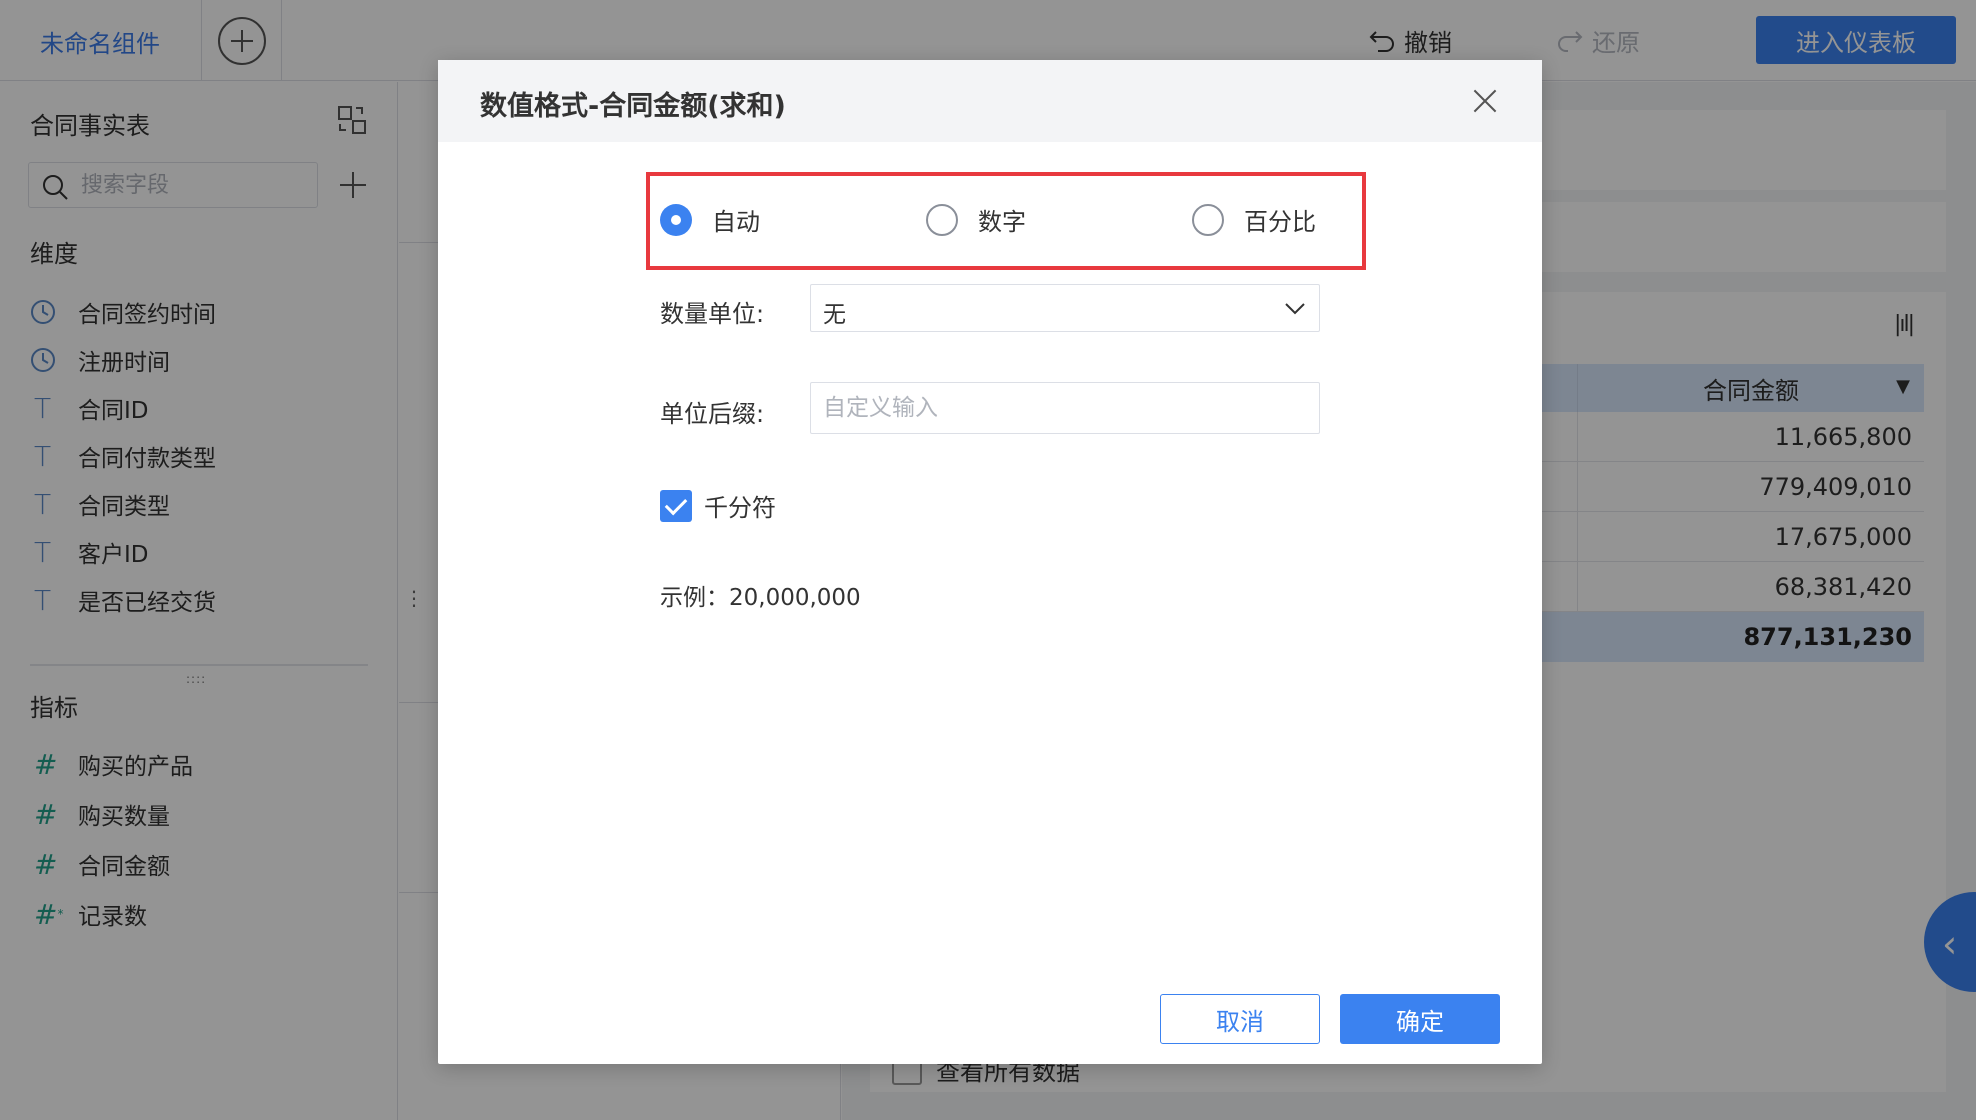 The height and width of the screenshot is (1120, 1976). What do you see at coordinates (710, 219) in the screenshot?
I see `radio-auto: 自动` at bounding box center [710, 219].